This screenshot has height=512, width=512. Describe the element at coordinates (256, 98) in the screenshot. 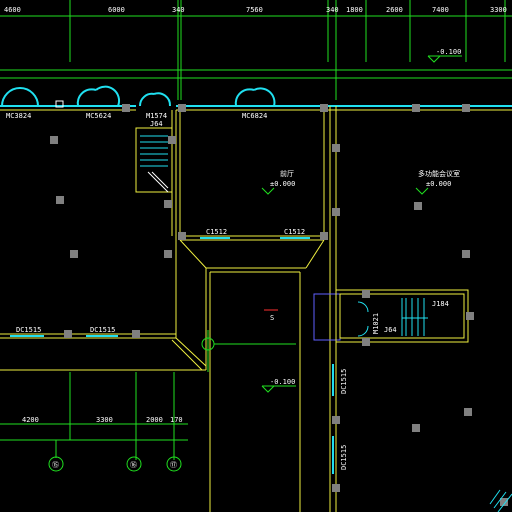

I see `north-wall` at that location.